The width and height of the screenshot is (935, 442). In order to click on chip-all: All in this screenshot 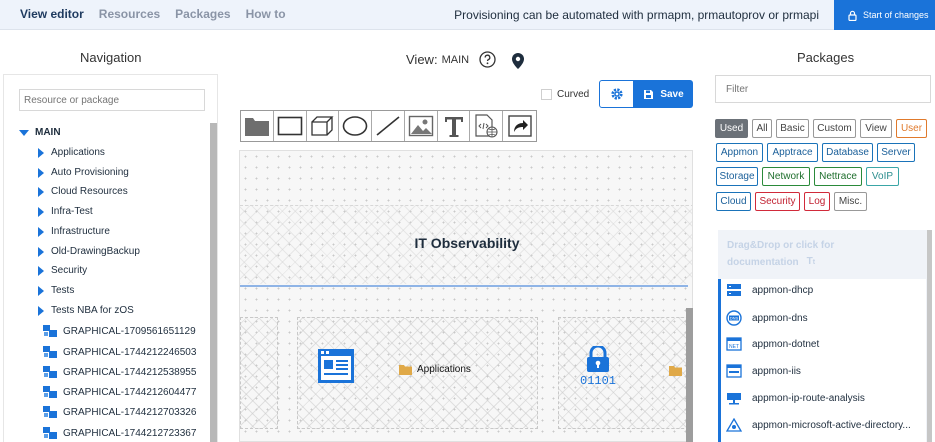, I will do `click(762, 128)`.